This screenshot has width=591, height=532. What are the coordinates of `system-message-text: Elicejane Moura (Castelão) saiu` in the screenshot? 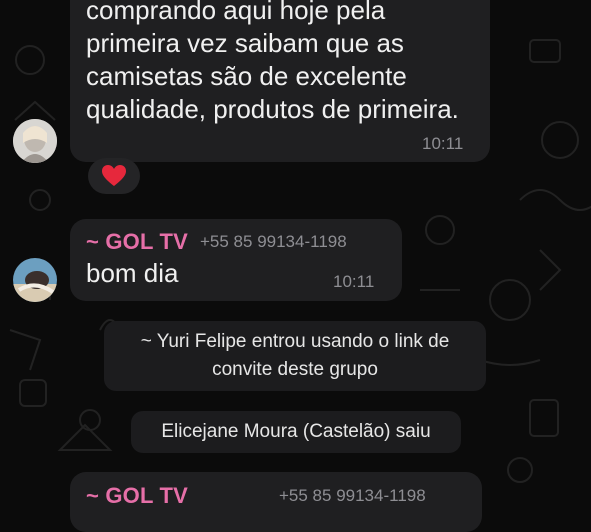 It's located at (296, 431).